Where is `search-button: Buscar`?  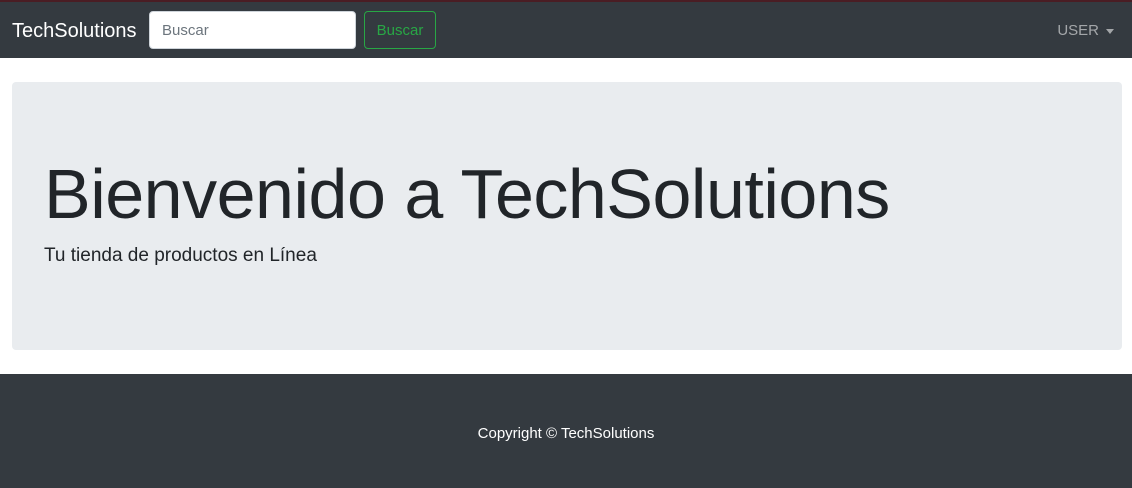 search-button: Buscar is located at coordinates (400, 30).